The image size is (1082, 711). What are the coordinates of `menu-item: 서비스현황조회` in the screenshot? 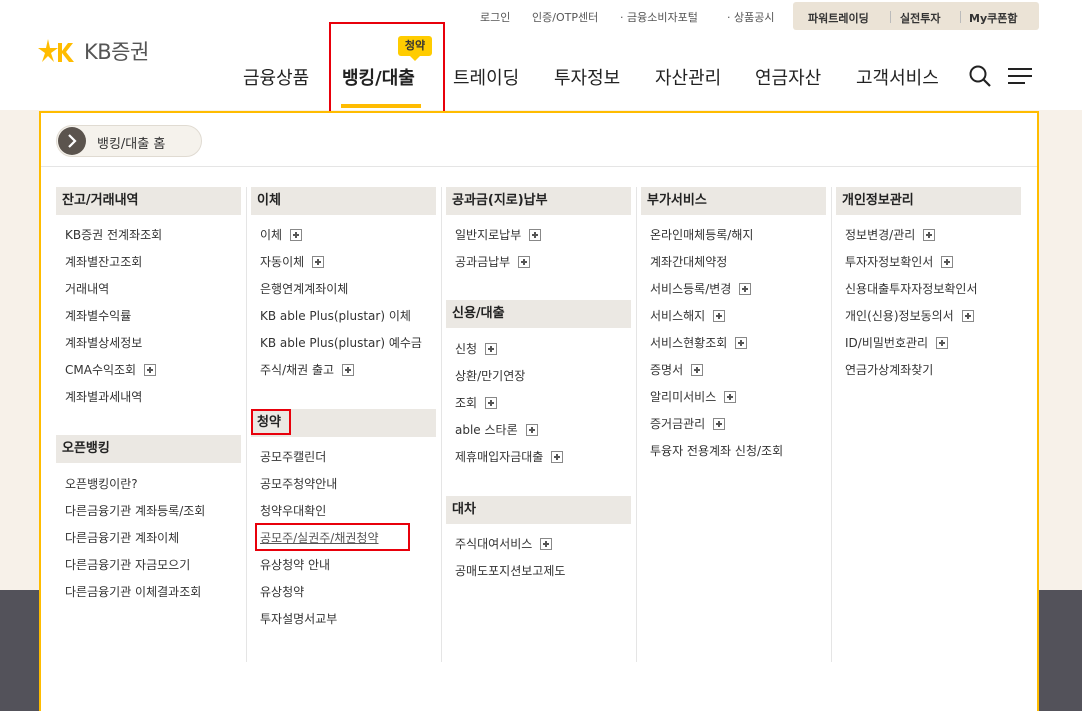 It's located at (699, 342).